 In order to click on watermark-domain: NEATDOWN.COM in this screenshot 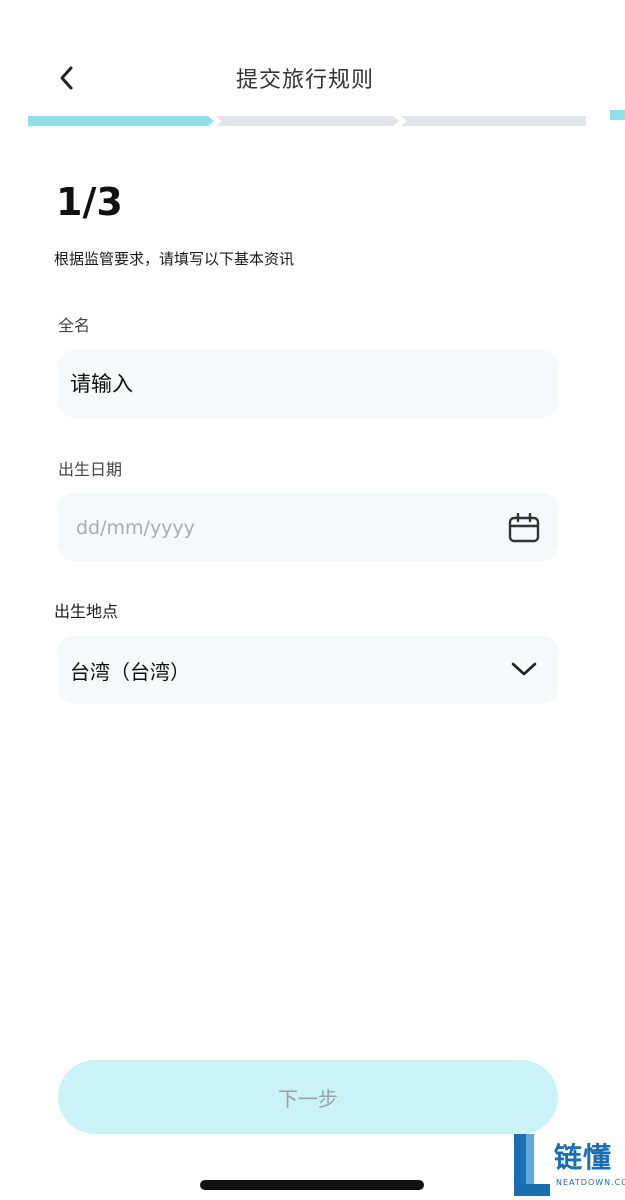, I will do `click(590, 1182)`.